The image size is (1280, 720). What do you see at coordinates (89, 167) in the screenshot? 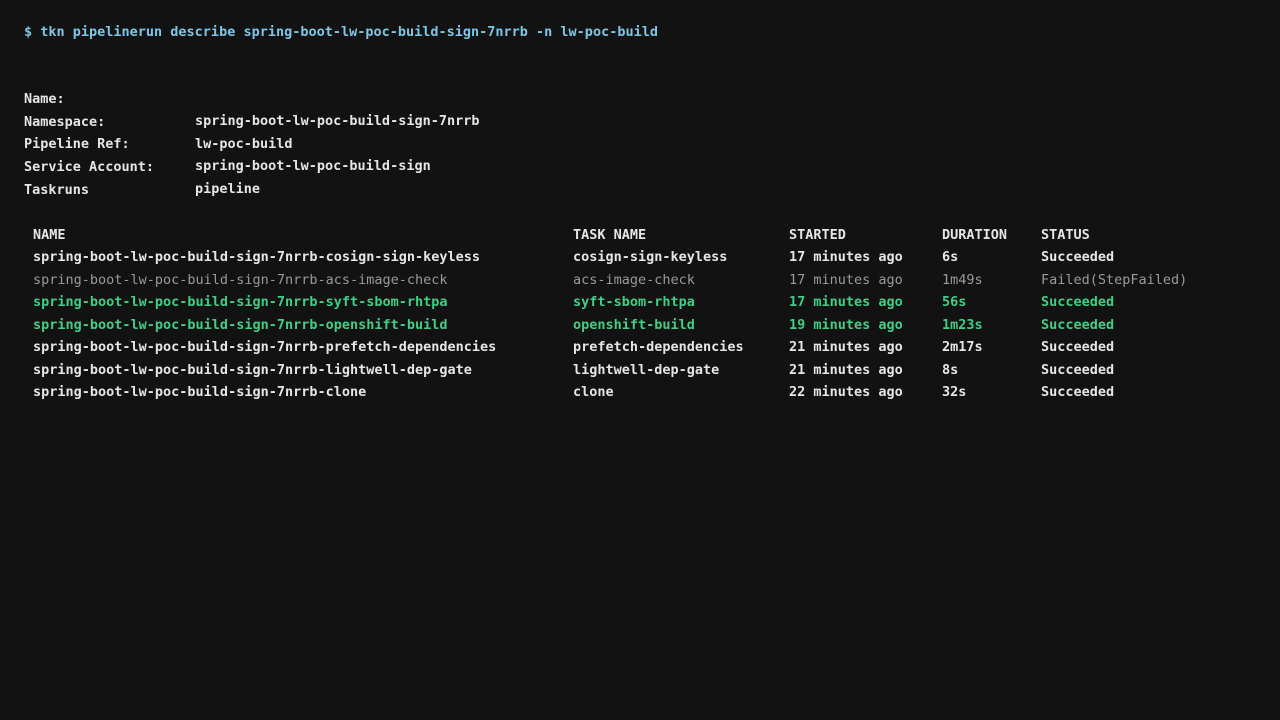
I see `field-key: Service Account:` at bounding box center [89, 167].